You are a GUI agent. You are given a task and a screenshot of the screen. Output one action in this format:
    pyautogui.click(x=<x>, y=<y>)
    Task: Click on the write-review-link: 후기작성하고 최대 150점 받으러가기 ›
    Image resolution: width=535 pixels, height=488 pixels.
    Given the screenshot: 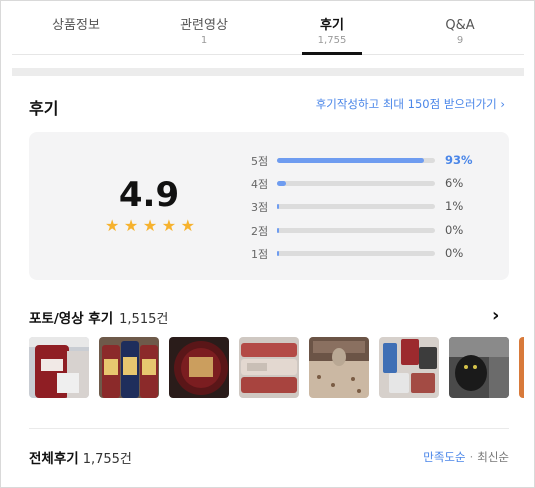 What is the action you would take?
    pyautogui.click(x=410, y=104)
    